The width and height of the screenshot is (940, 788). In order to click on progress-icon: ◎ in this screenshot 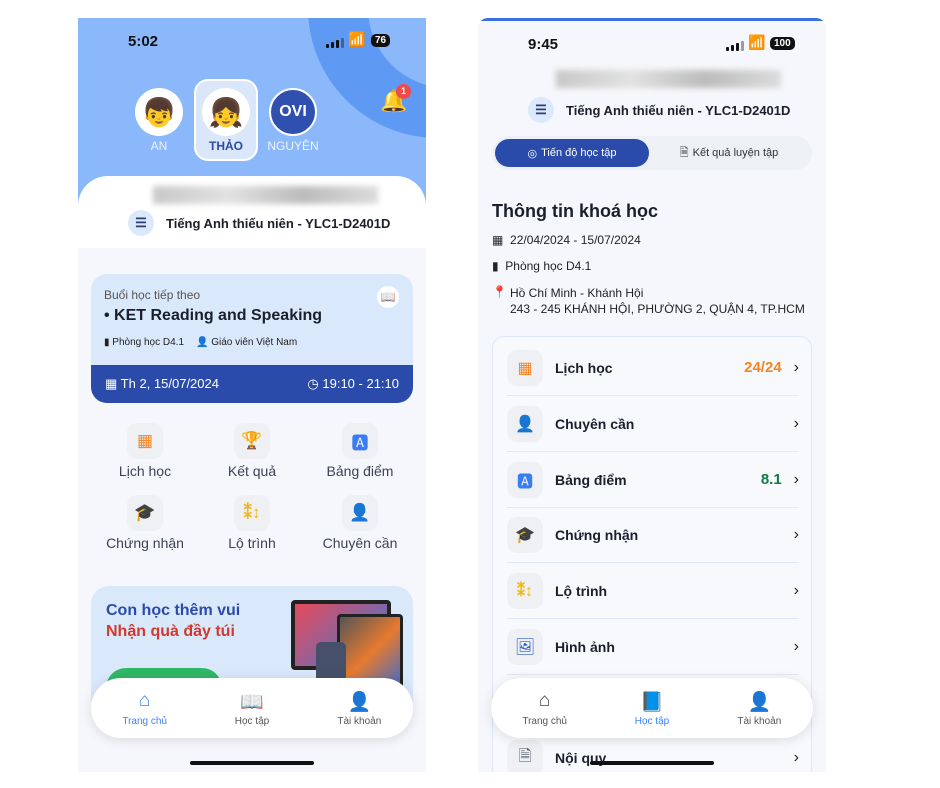, I will do `click(532, 153)`.